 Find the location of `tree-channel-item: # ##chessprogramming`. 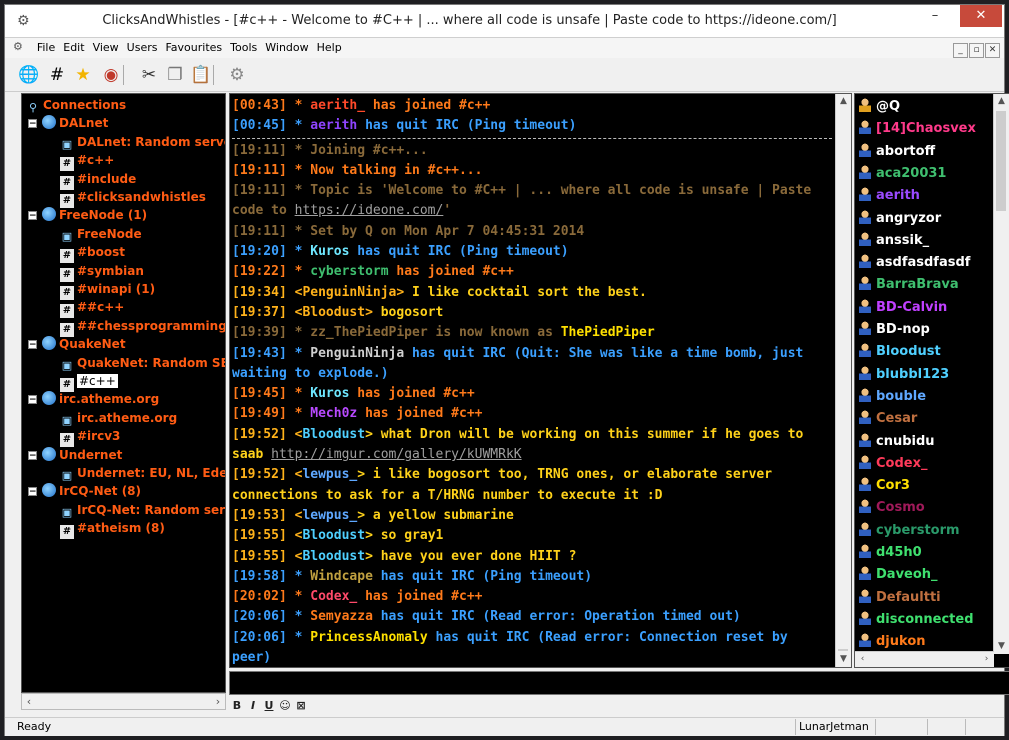

tree-channel-item: # ##chessprogramming is located at coordinates (142, 327).